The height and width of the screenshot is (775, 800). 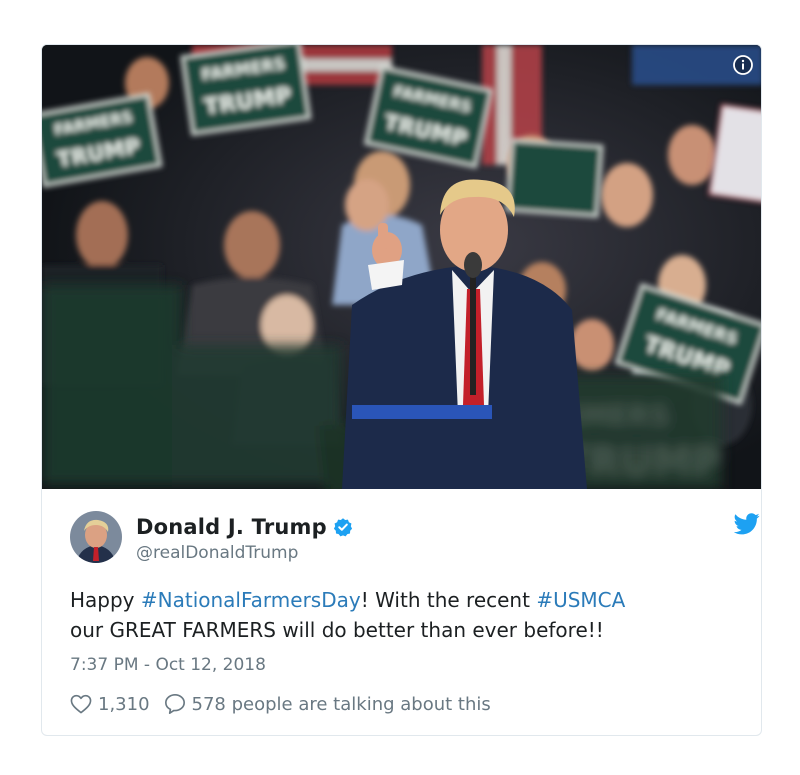 What do you see at coordinates (96, 537) in the screenshot?
I see `avatar` at bounding box center [96, 537].